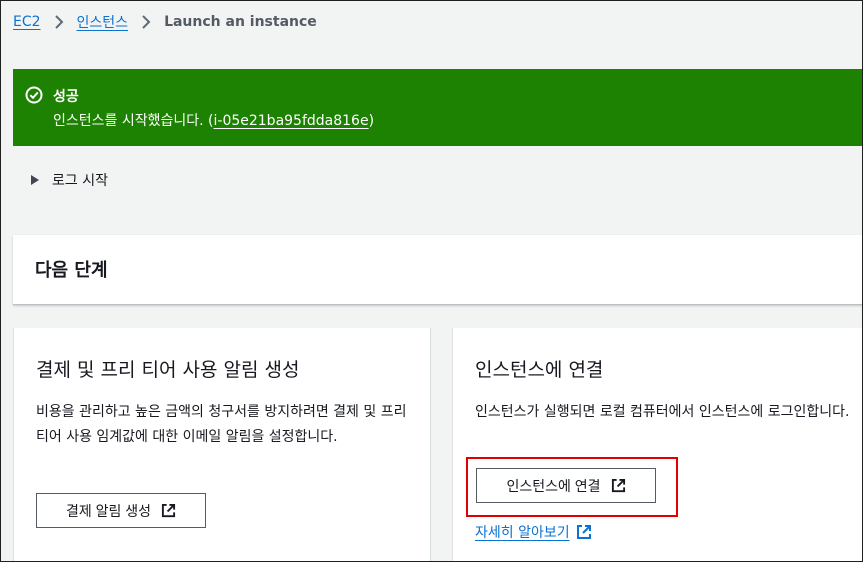  What do you see at coordinates (438, 107) in the screenshot?
I see `success-flashbar: 성공 인스턴스를 시작했습니다. (i-05e21ba95fdda816e)` at bounding box center [438, 107].